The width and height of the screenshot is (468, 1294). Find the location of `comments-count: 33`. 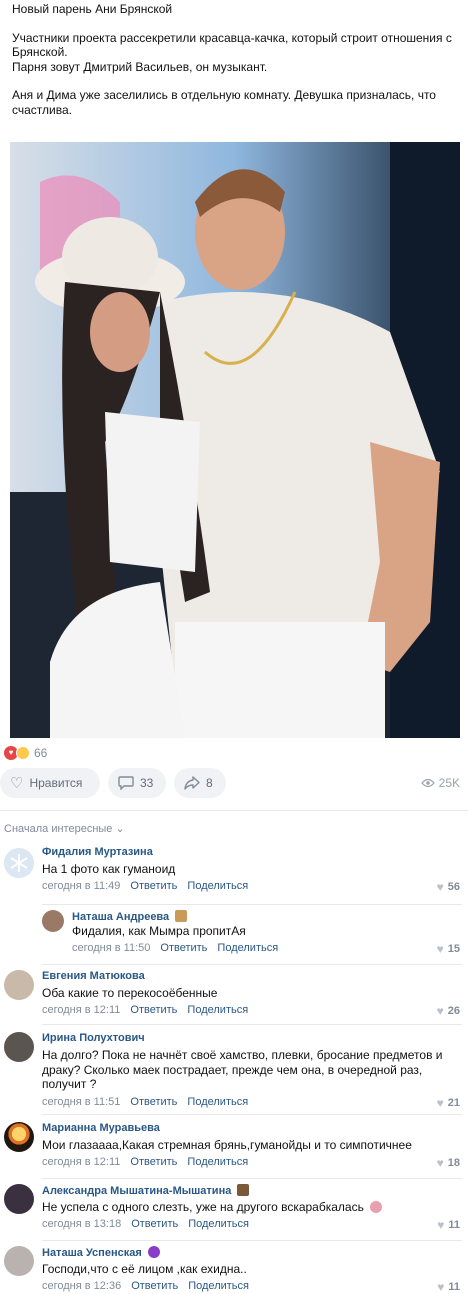

comments-count: 33 is located at coordinates (147, 783).